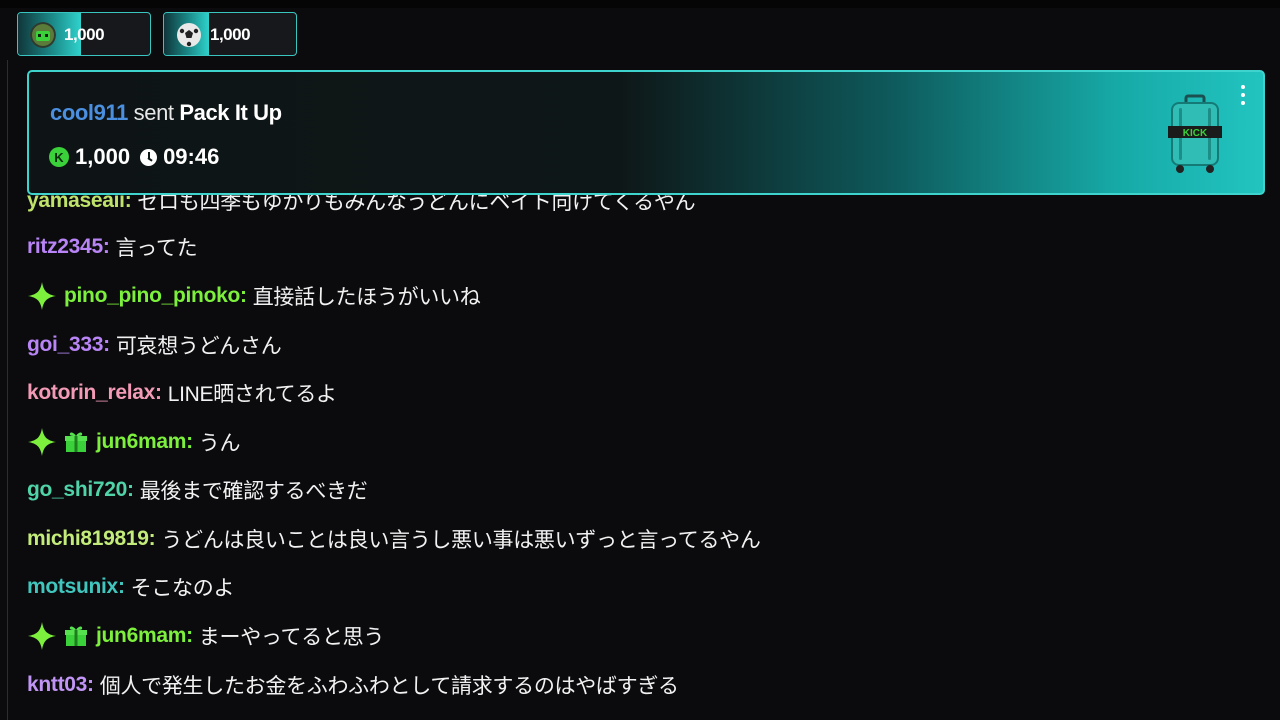 This screenshot has height=720, width=1280. Describe the element at coordinates (366, 297) in the screenshot. I see `chat-message-text: 直接話したほうがいいね` at that location.